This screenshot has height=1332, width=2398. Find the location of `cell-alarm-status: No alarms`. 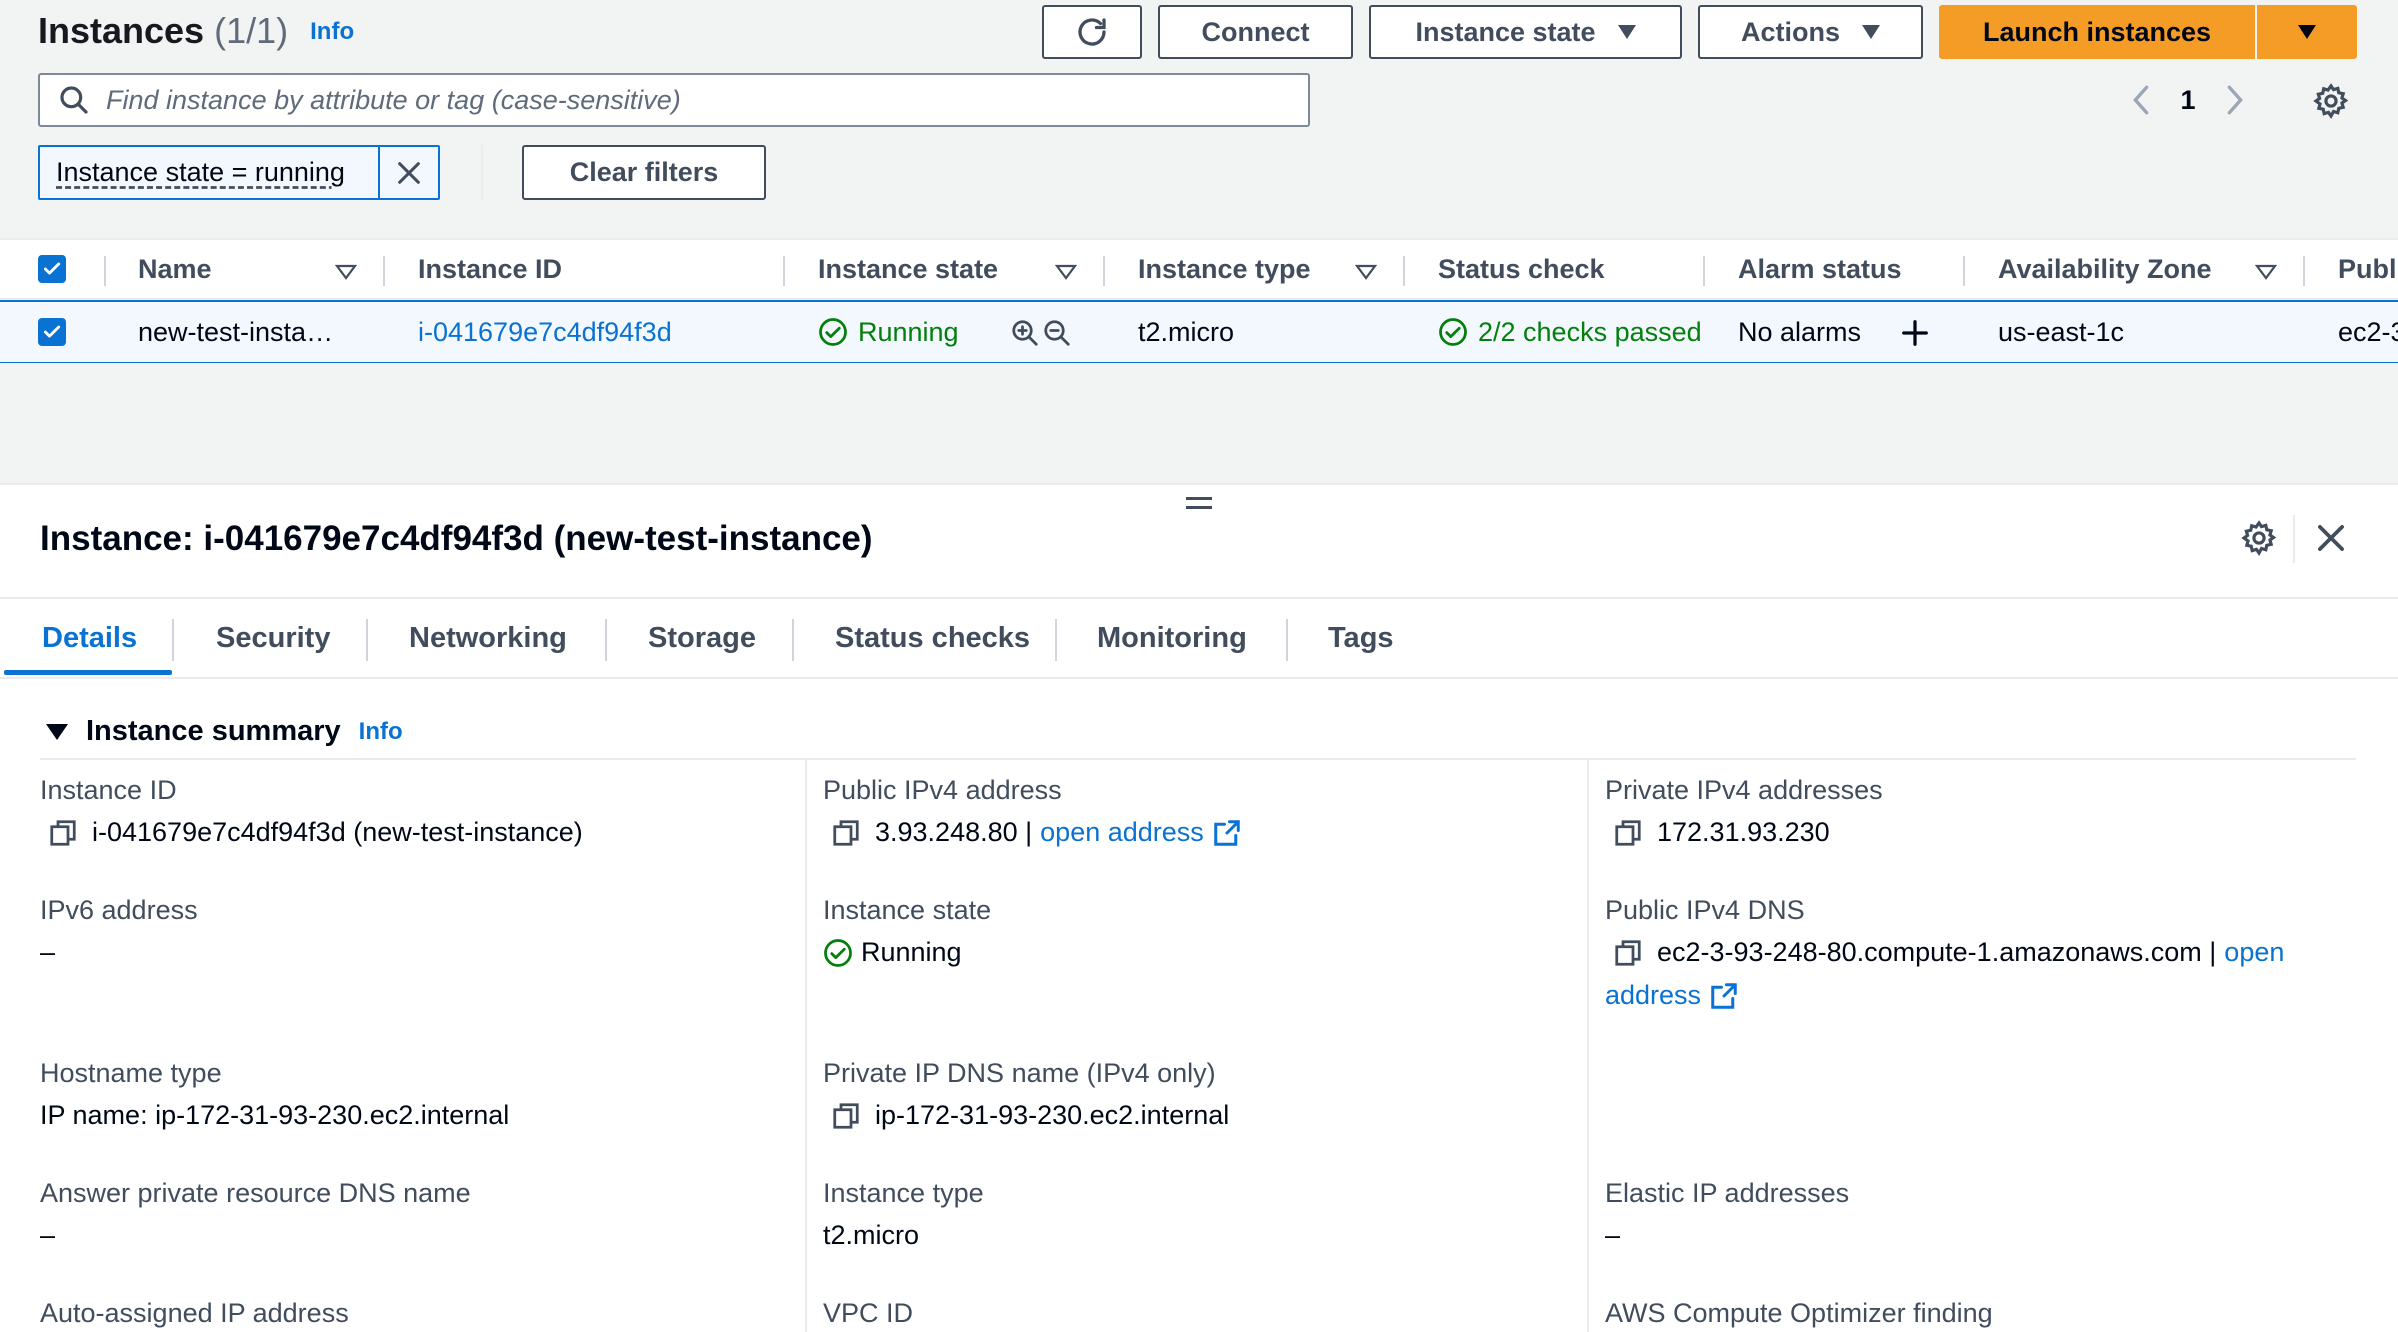

cell-alarm-status: No alarms is located at coordinates (1800, 331).